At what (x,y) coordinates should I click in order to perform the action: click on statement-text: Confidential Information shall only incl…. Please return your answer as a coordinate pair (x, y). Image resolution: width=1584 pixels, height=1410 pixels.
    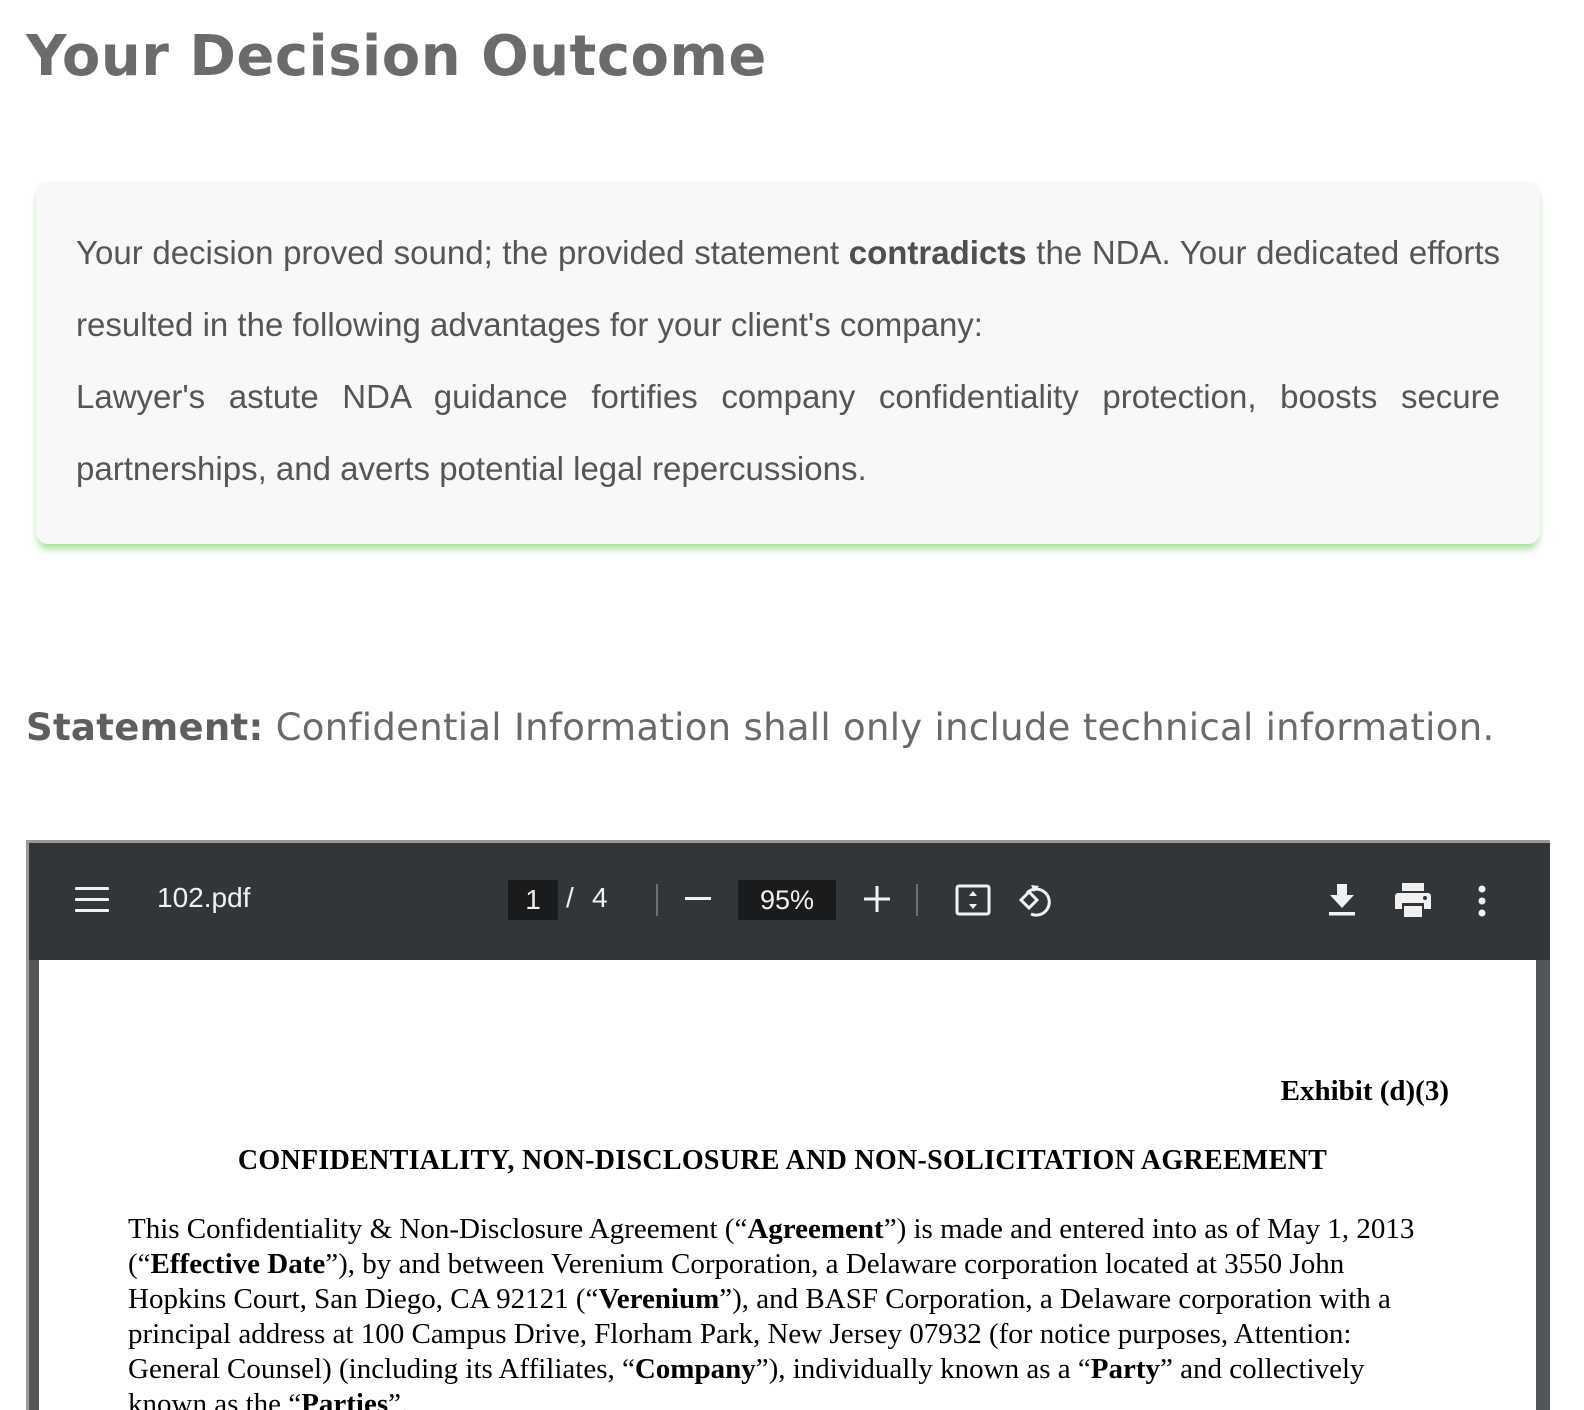
    Looking at the image, I should click on (879, 727).